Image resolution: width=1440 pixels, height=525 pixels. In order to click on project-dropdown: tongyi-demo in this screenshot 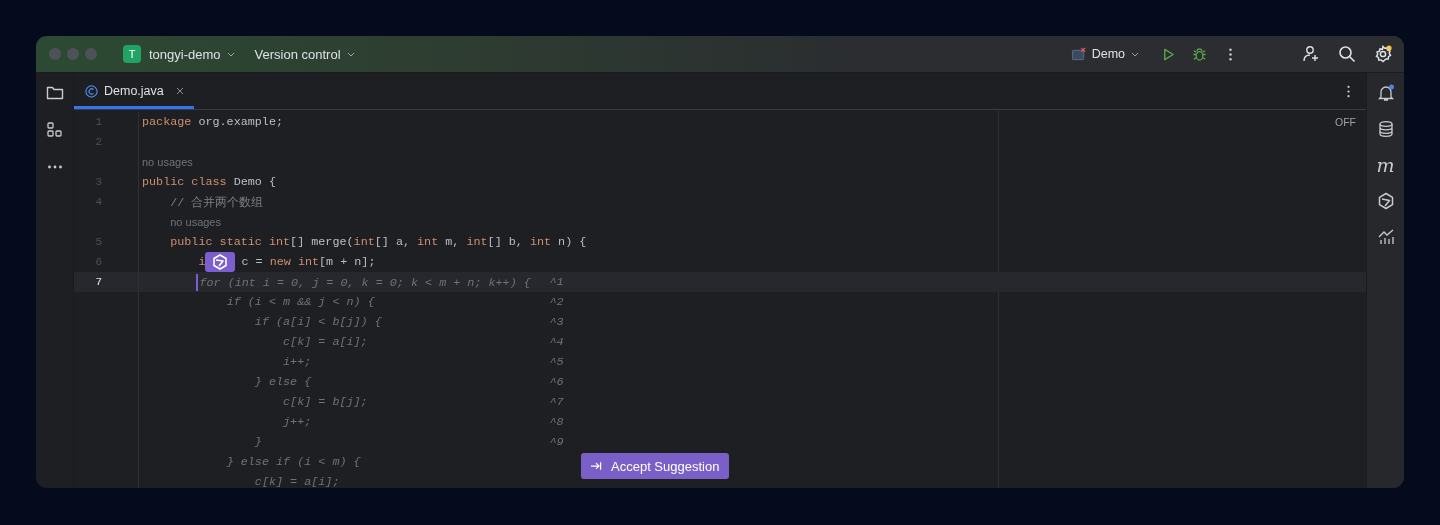, I will do `click(192, 54)`.